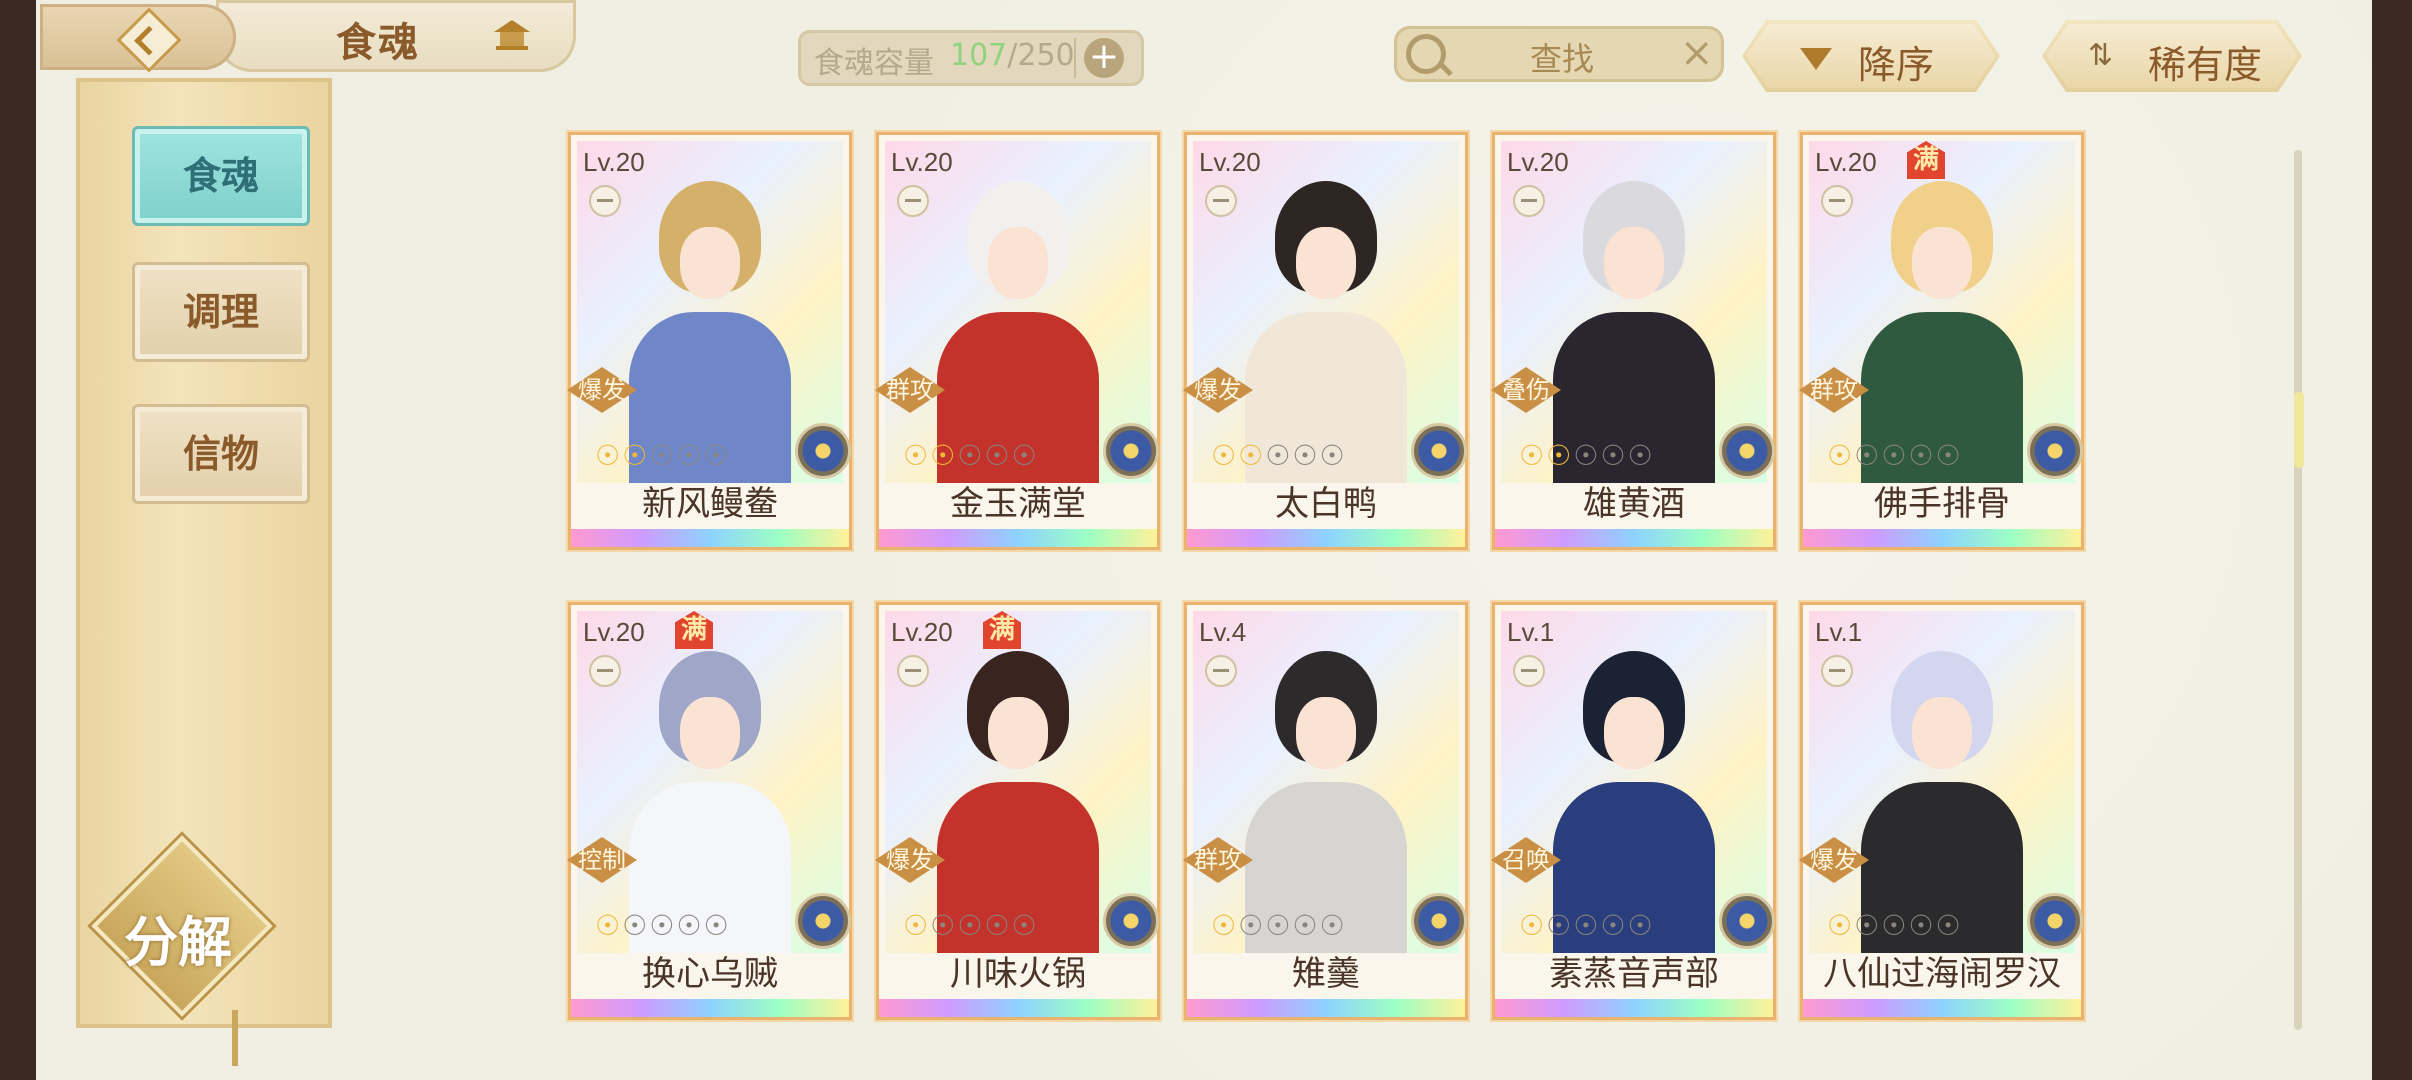  I want to click on food-soul-card: Lv.1 爆发 ☉☉☉☉☉ 八仙过海闹罗汉, so click(1941, 811).